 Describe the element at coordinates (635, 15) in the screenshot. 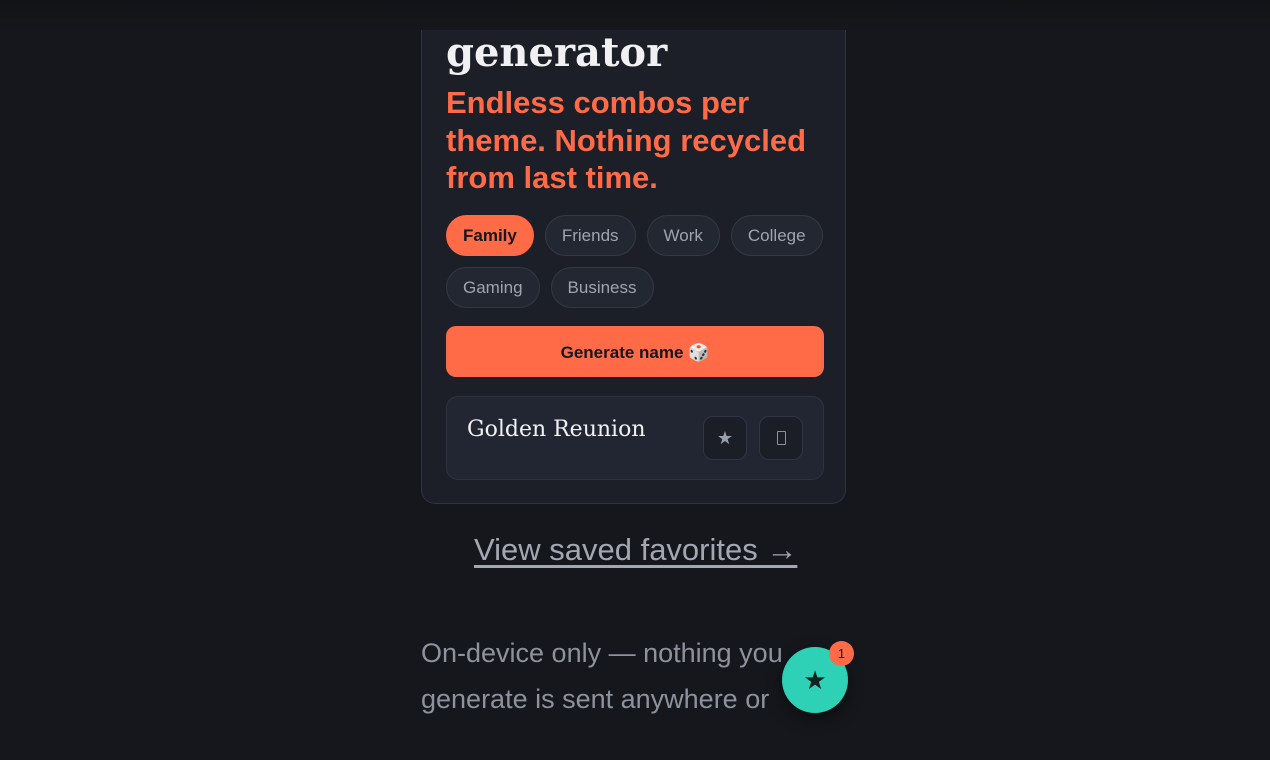

I see `scroll-edge` at that location.